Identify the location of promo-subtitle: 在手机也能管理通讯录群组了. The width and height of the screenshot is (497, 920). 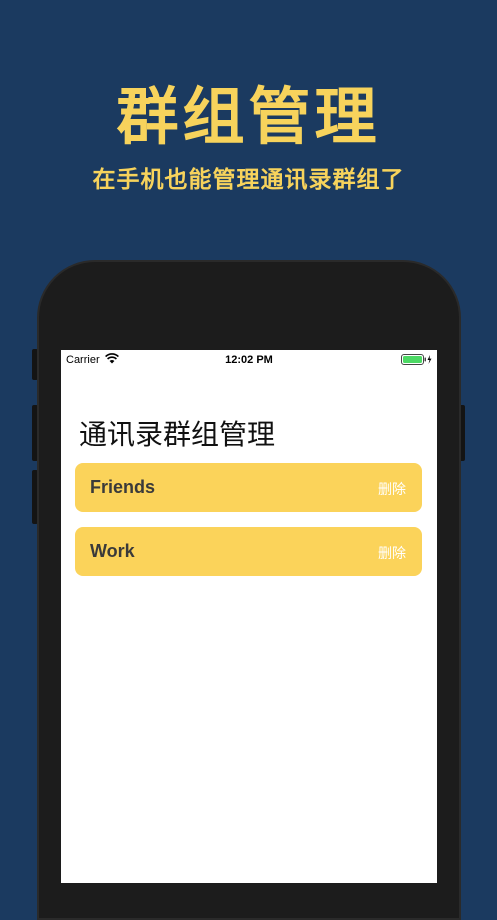
(248, 180).